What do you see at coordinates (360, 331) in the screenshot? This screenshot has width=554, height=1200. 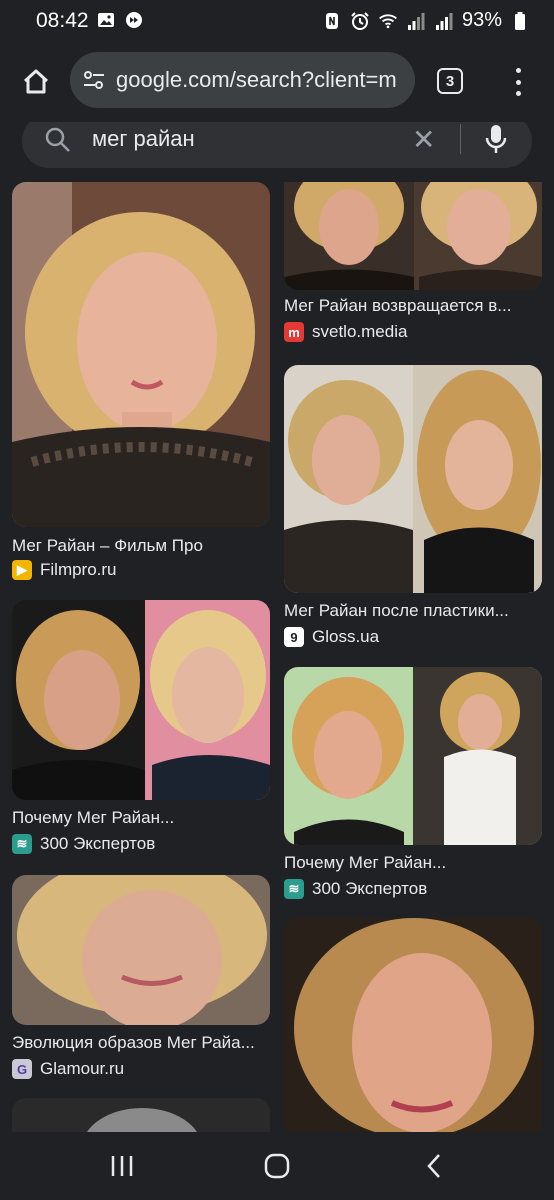 I see `result-source-name: svetlo.media` at bounding box center [360, 331].